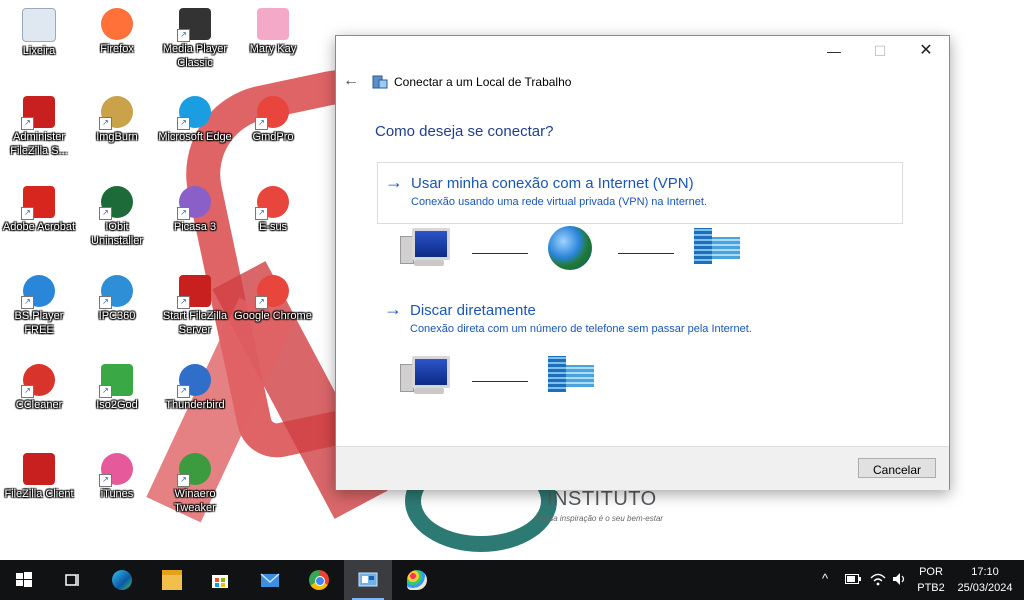  I want to click on mail-icon, so click(270, 580).